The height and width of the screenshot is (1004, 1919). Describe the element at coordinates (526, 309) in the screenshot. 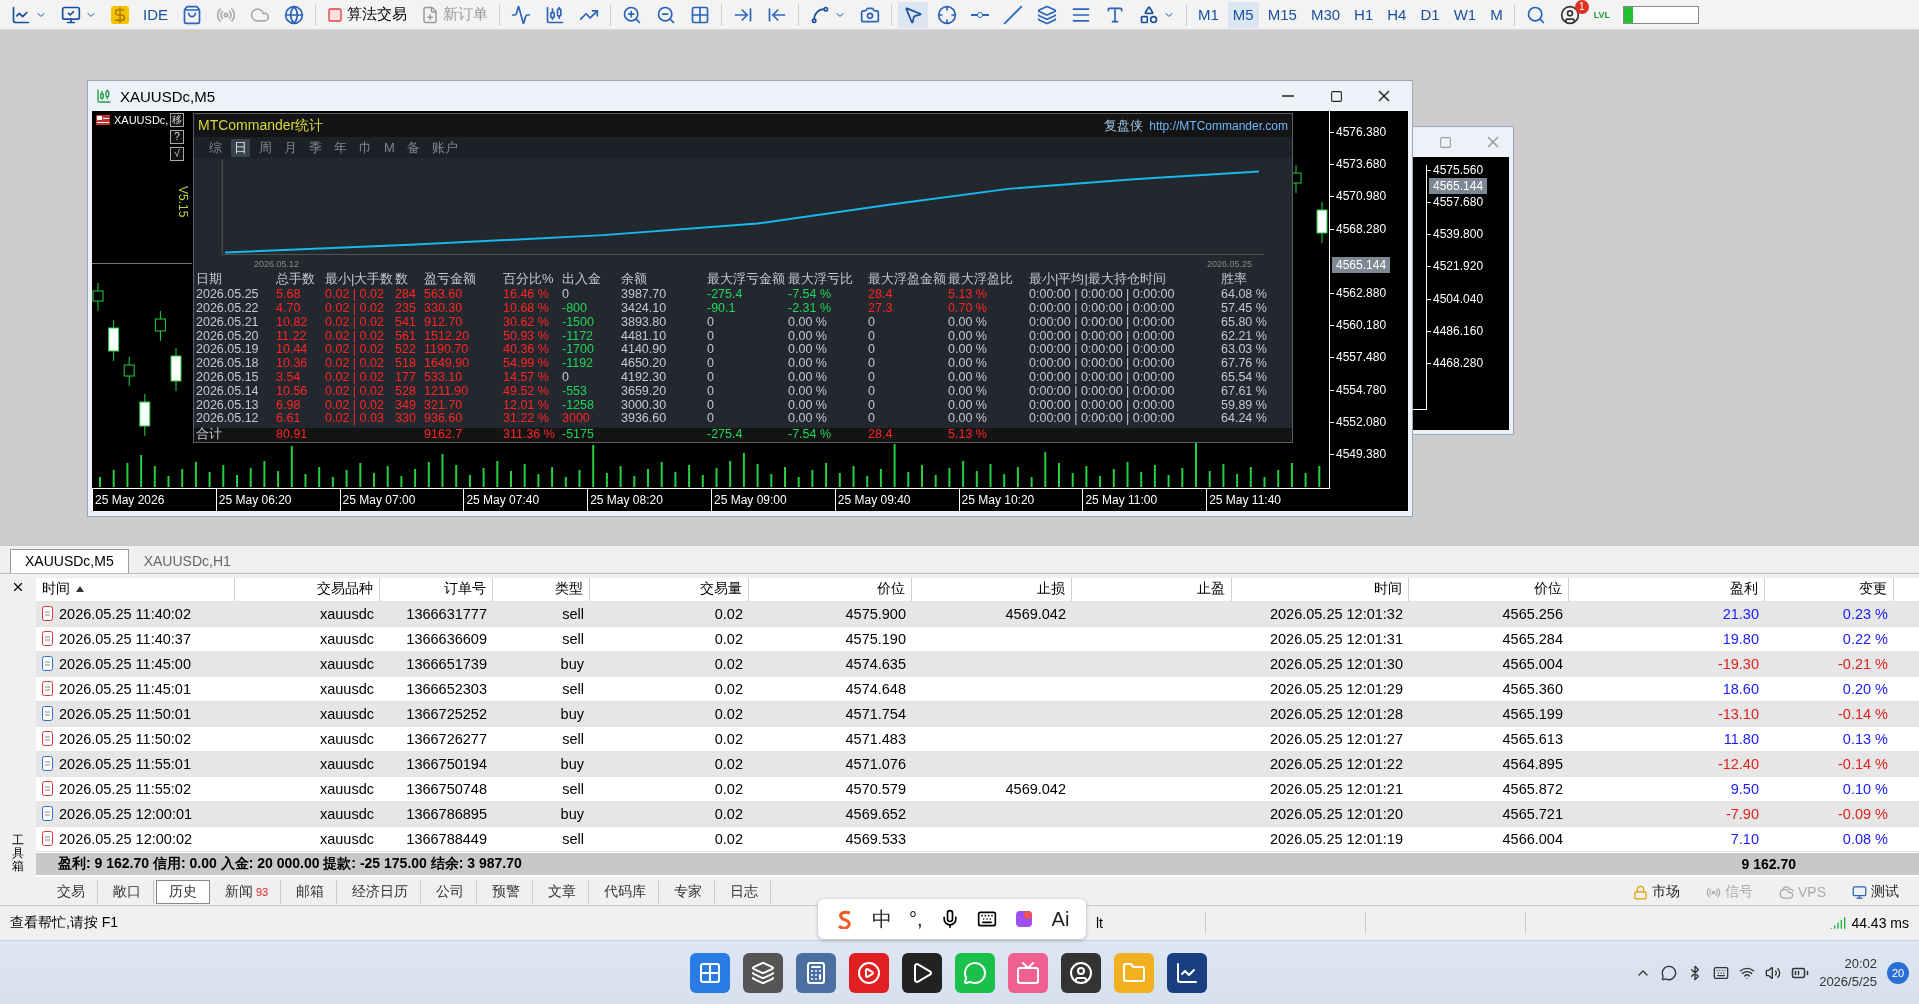

I see `table-cell-text: 10.68 %` at that location.